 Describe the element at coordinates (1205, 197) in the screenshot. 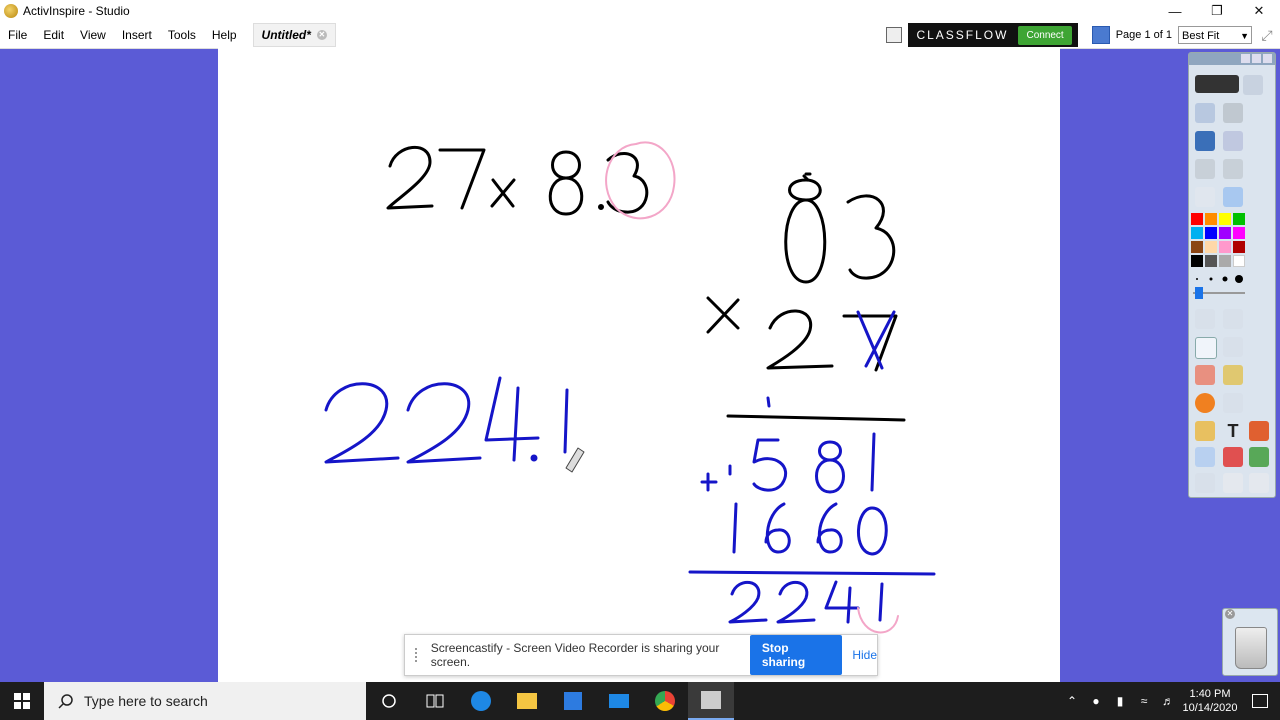

I see `play-icon` at that location.